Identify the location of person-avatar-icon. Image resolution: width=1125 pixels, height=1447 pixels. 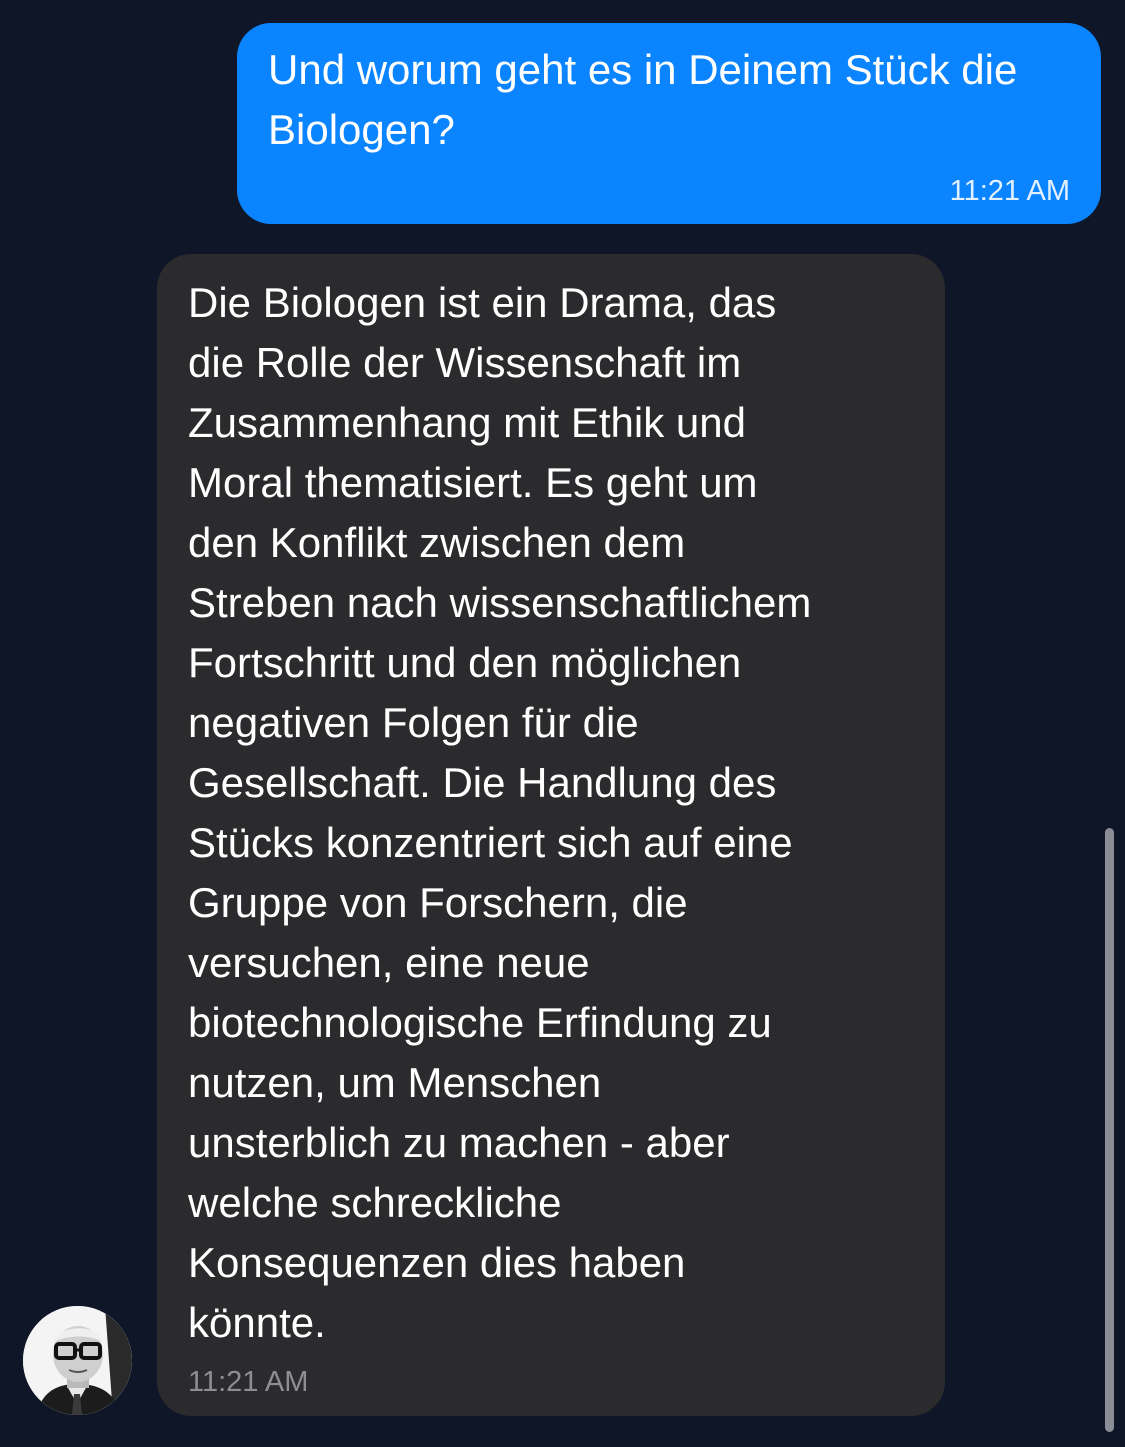
(77, 1360).